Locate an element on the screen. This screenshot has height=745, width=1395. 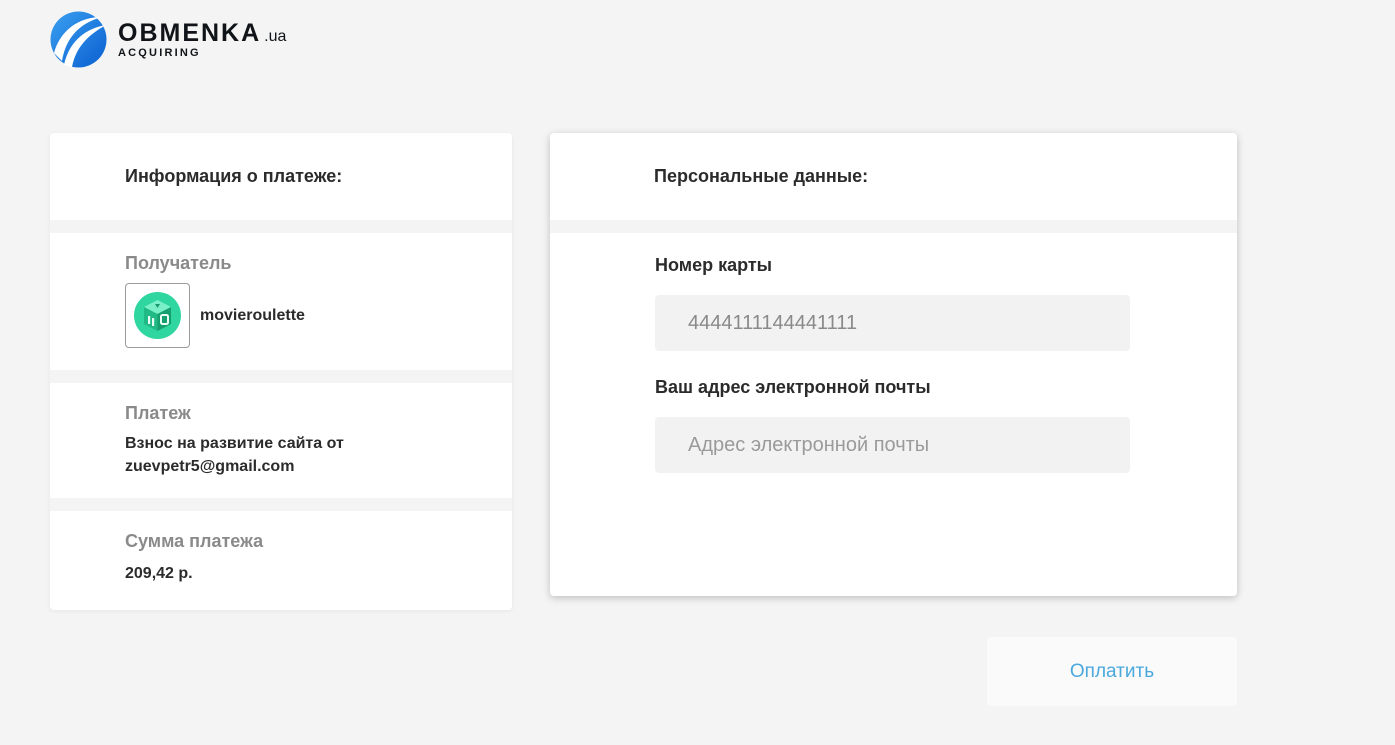
logo-name: OBMENKA is located at coordinates (190, 33).